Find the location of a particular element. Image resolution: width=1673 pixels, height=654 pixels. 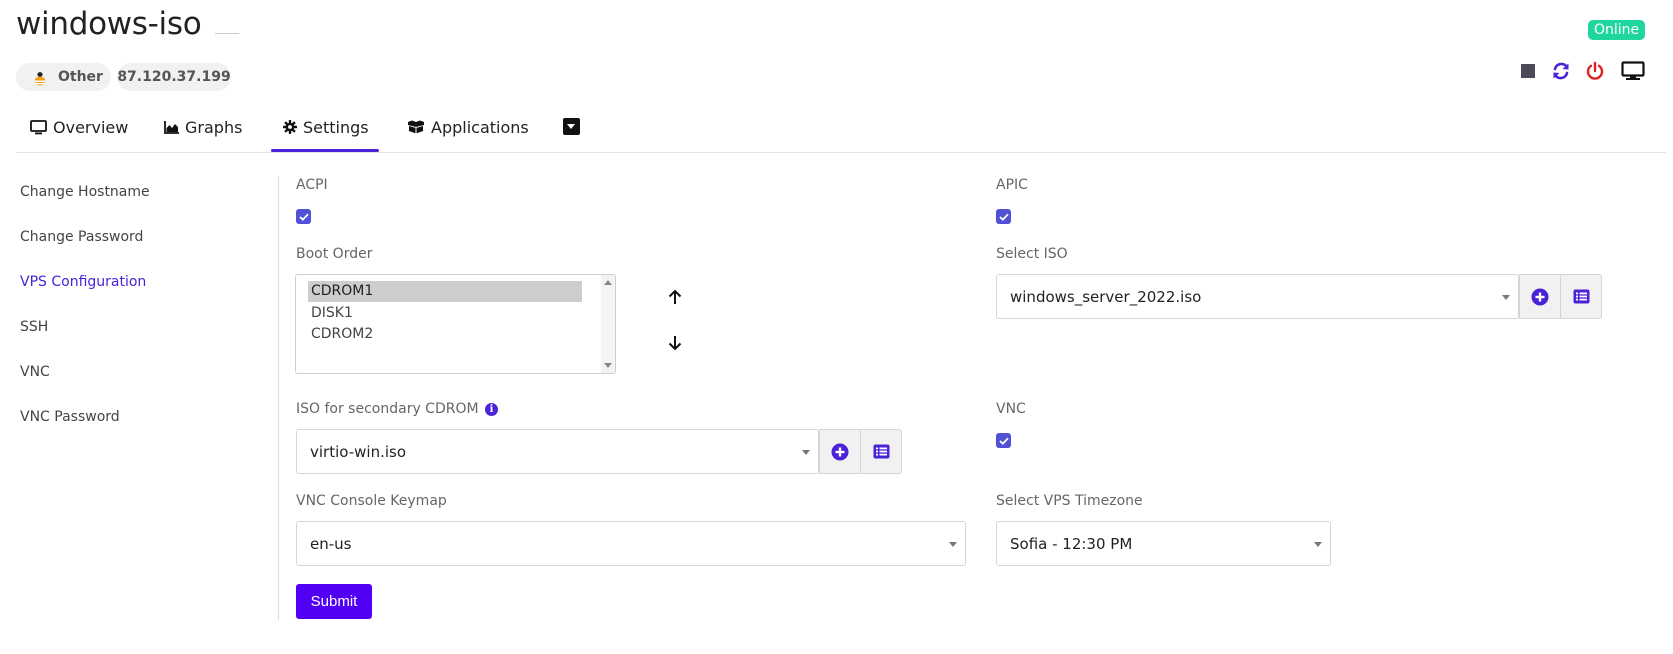

keymap-label: VNC Console Keymap is located at coordinates (371, 501).